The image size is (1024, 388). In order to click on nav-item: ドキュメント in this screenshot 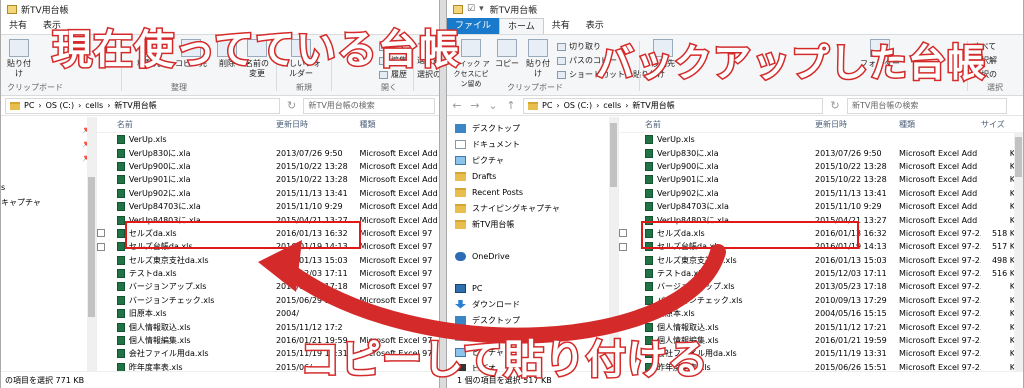, I will do `click(532, 144)`.